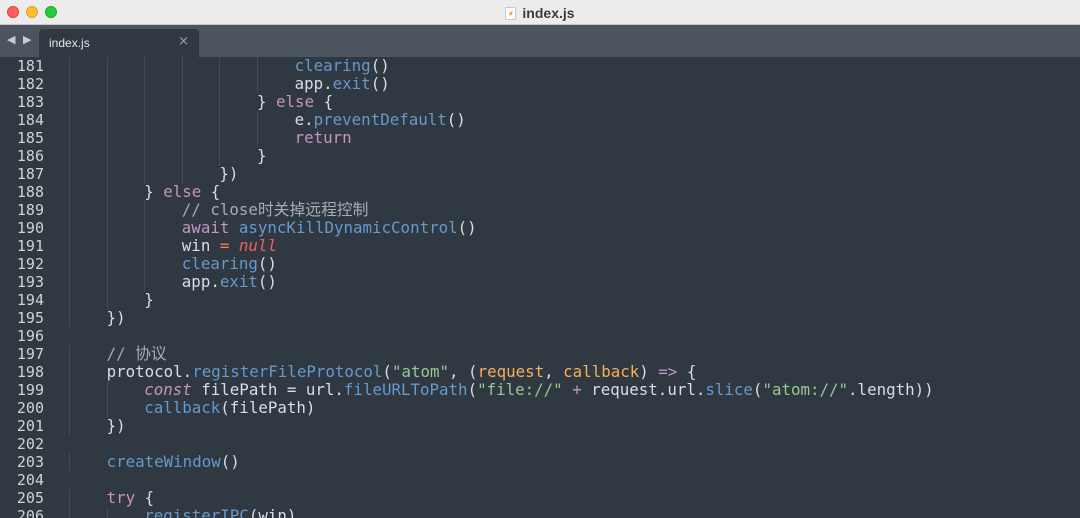 The width and height of the screenshot is (1080, 518). What do you see at coordinates (205, 227) in the screenshot?
I see `code-token: await` at bounding box center [205, 227].